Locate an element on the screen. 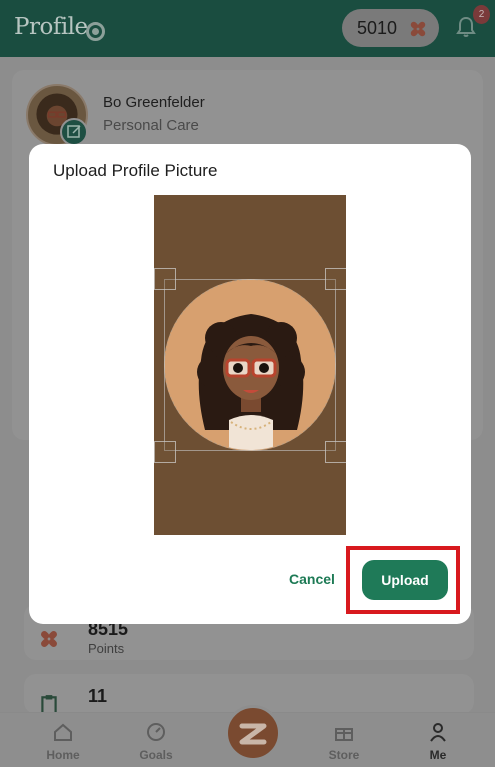 This screenshot has height=767, width=495. home-icon is located at coordinates (63, 732).